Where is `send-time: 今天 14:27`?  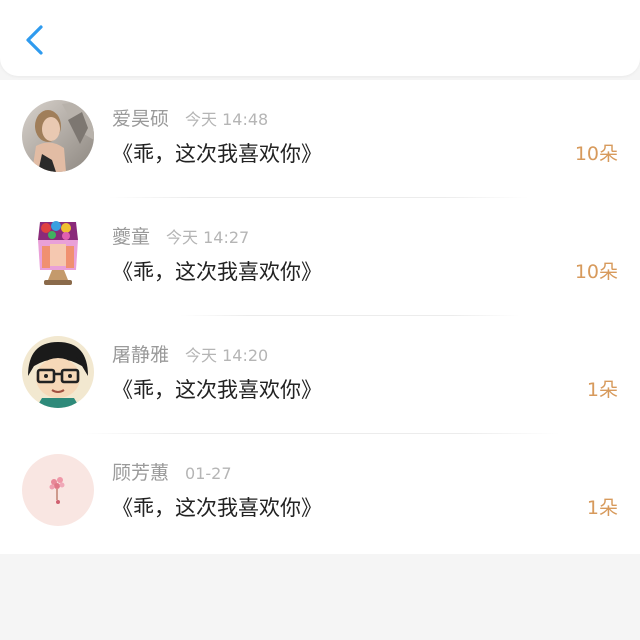 send-time: 今天 14:27 is located at coordinates (208, 237).